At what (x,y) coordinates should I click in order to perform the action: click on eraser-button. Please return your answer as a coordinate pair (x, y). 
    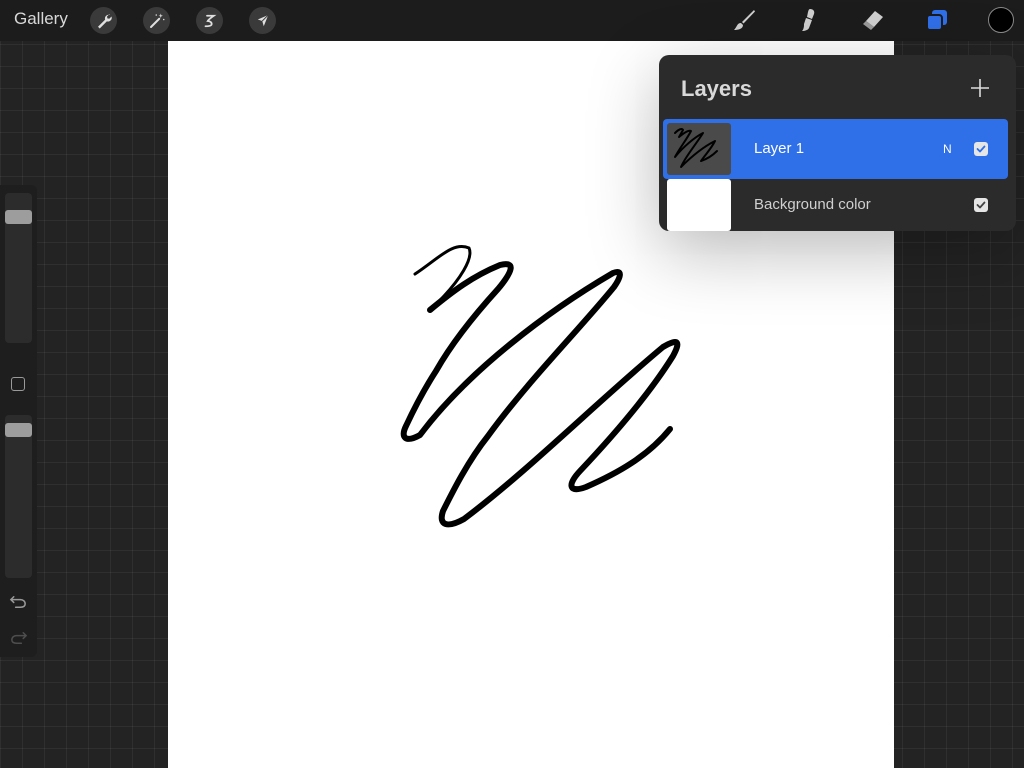
    Looking at the image, I should click on (873, 20).